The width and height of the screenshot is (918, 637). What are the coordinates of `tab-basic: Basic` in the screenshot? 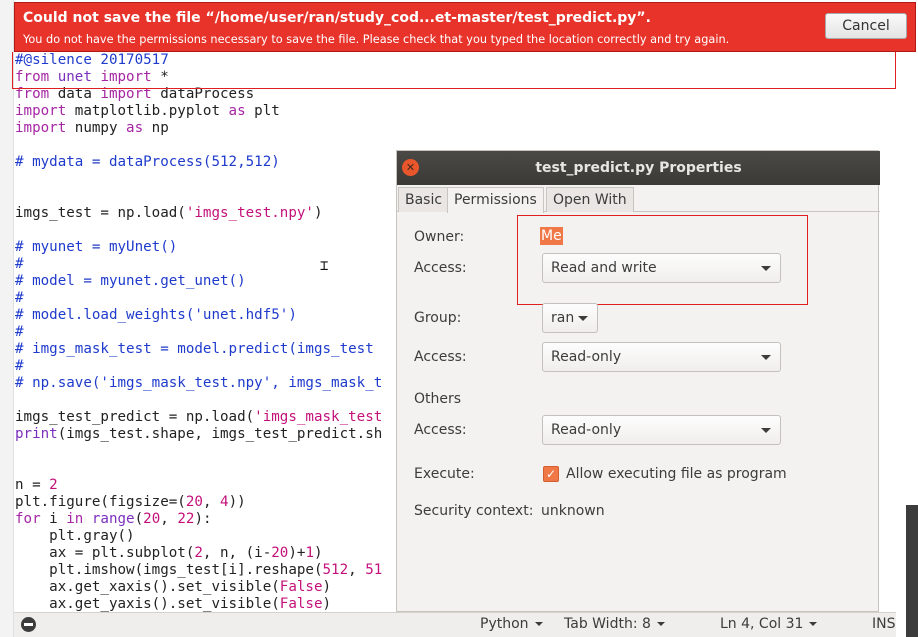 It's located at (424, 199).